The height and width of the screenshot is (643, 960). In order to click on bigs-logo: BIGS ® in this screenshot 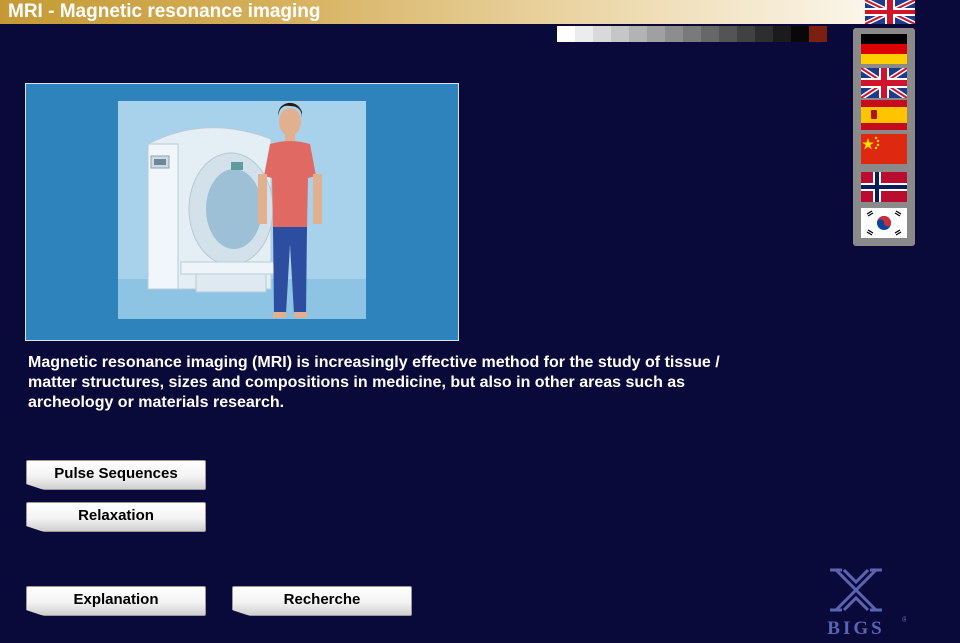, I will do `click(857, 602)`.